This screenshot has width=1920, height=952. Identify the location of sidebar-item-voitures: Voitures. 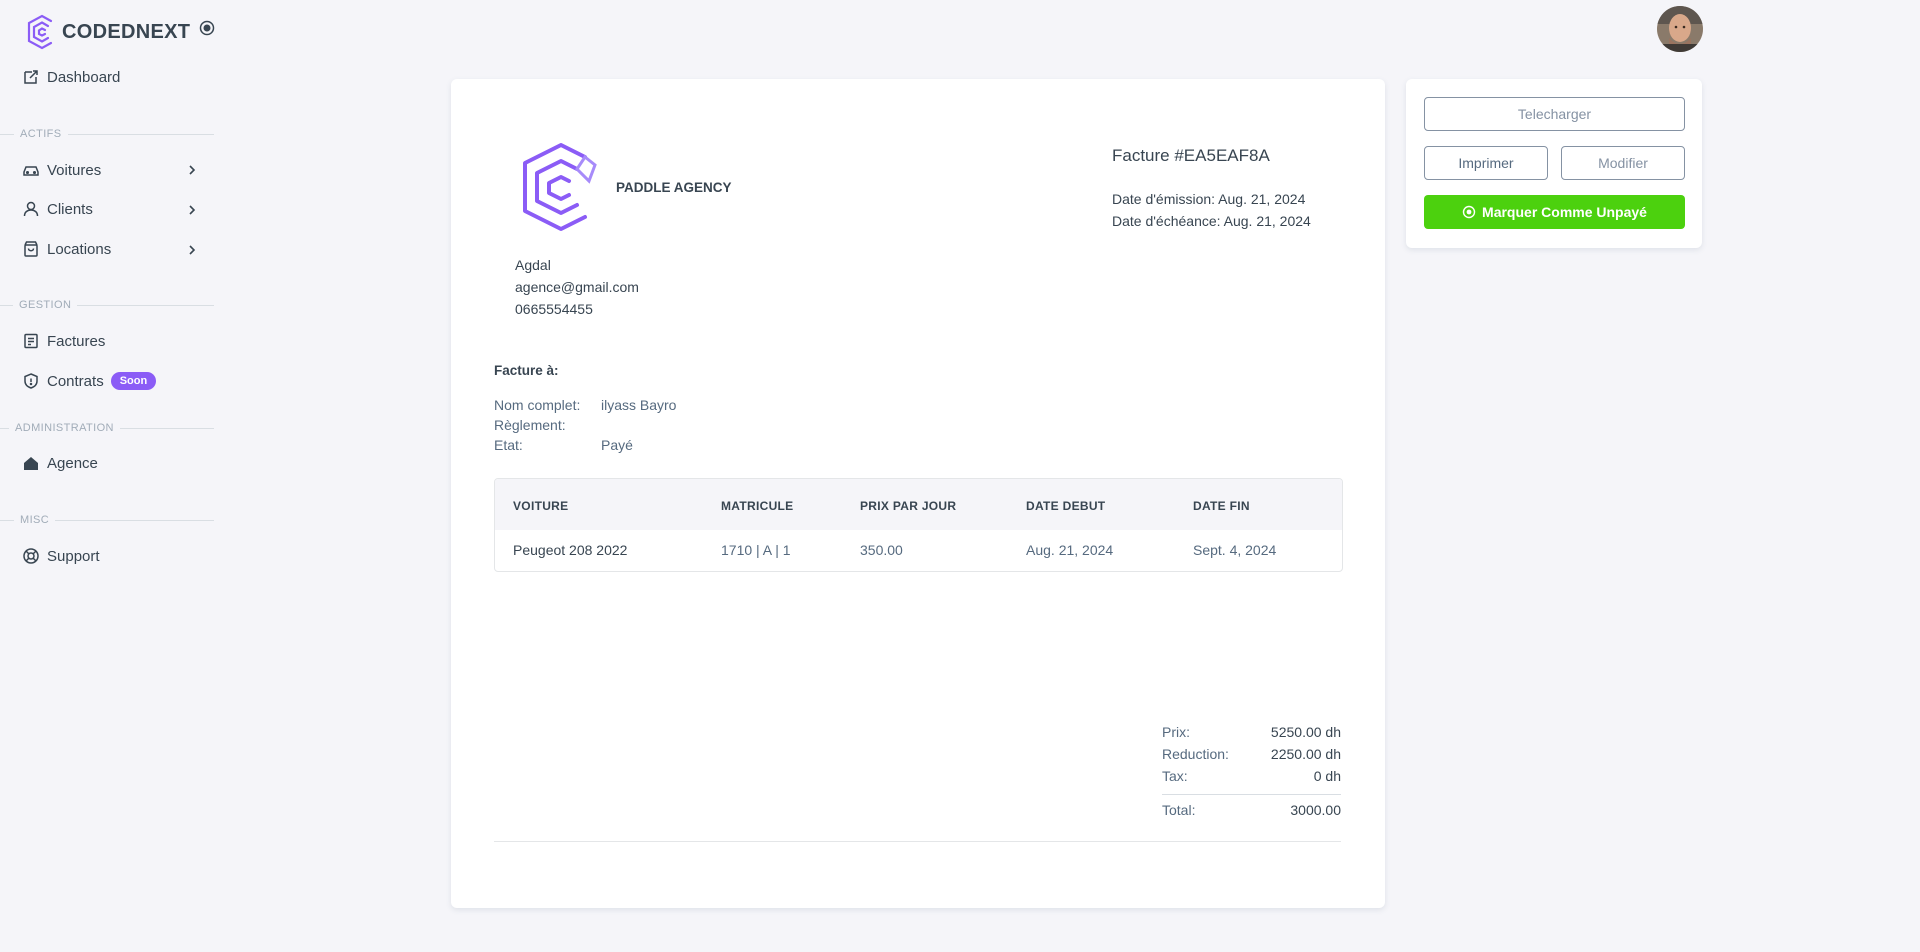
(61, 170).